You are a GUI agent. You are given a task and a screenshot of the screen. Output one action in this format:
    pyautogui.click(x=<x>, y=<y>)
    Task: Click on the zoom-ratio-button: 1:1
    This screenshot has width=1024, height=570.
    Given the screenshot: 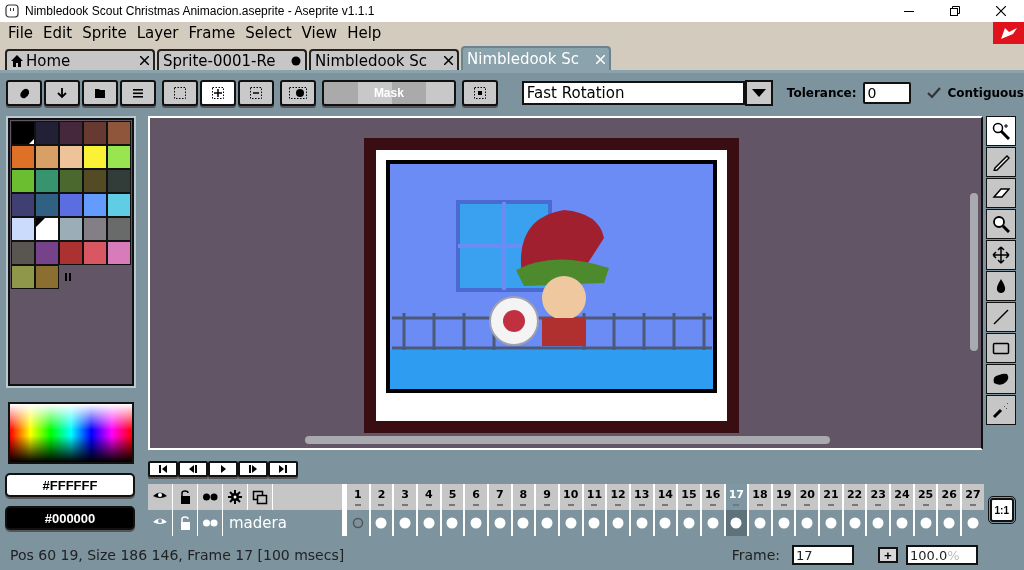 What is the action you would take?
    pyautogui.click(x=1001, y=510)
    